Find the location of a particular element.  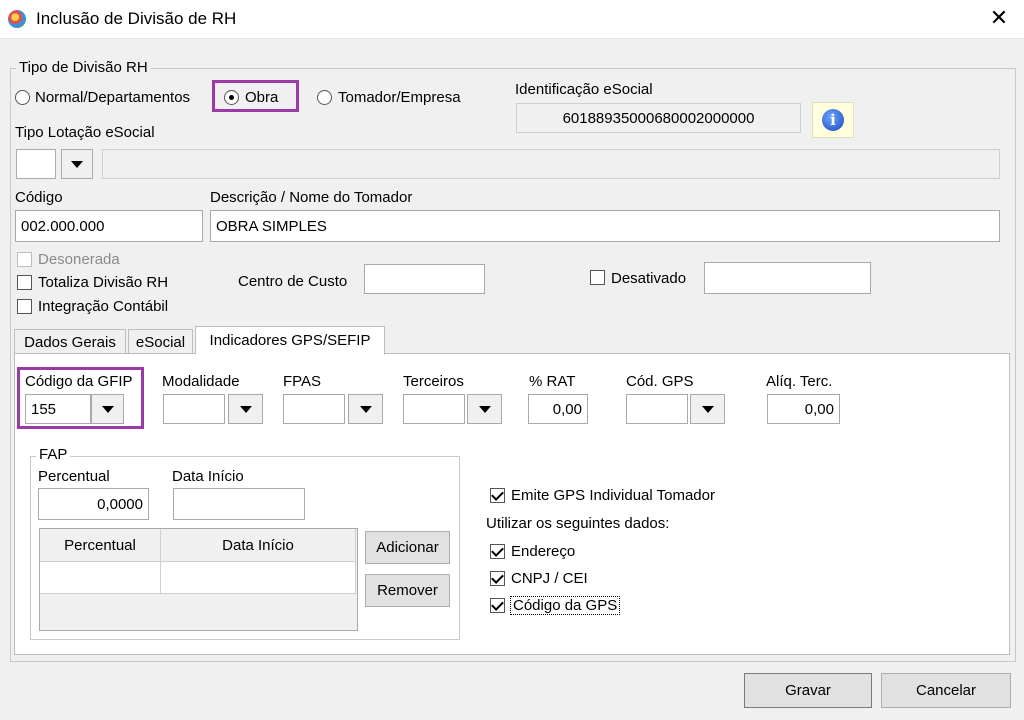

gravar-button: Gravar is located at coordinates (808, 690).